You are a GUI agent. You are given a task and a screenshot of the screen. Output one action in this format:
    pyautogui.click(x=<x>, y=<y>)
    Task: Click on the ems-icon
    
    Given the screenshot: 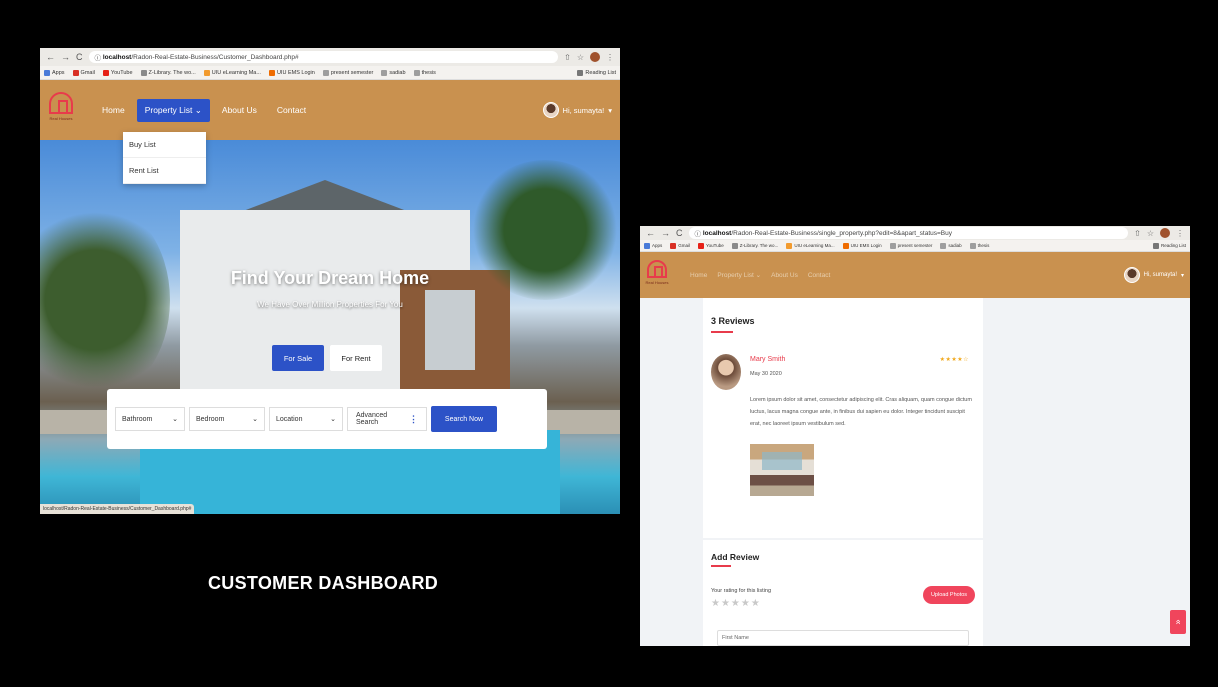 What is the action you would take?
    pyautogui.click(x=845, y=245)
    